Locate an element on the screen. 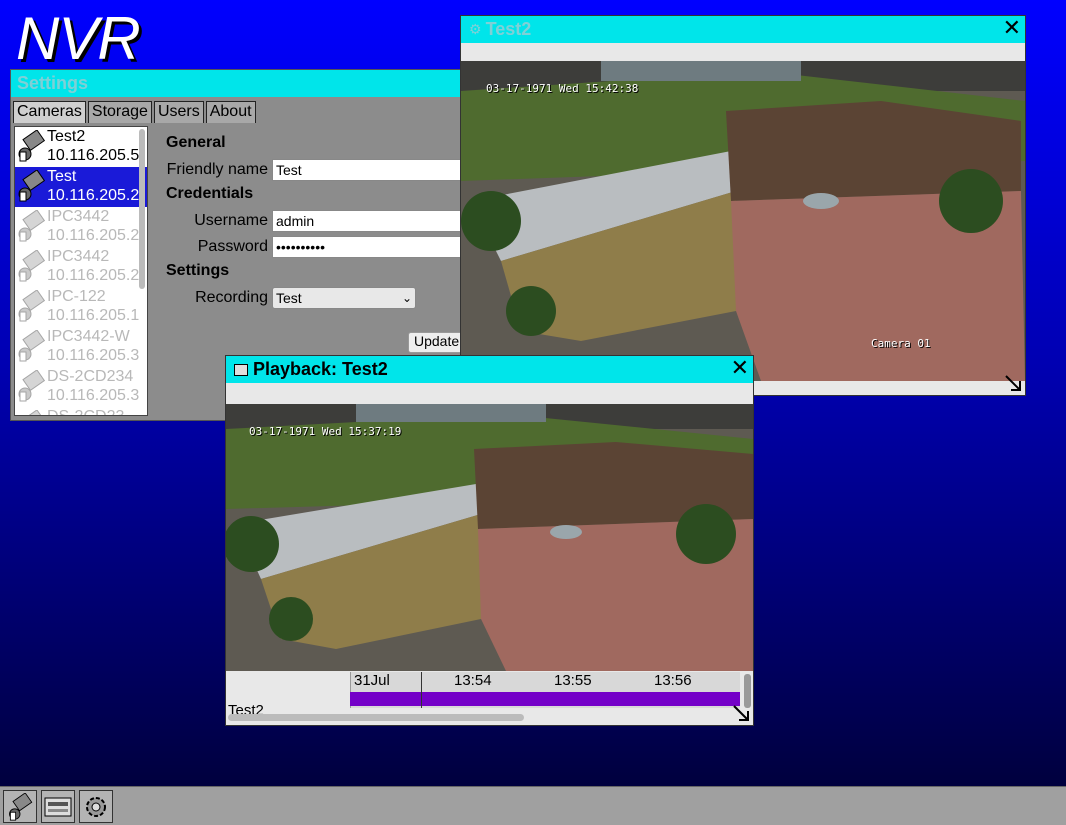  friendly-name-label: Friendly name is located at coordinates (217, 169).